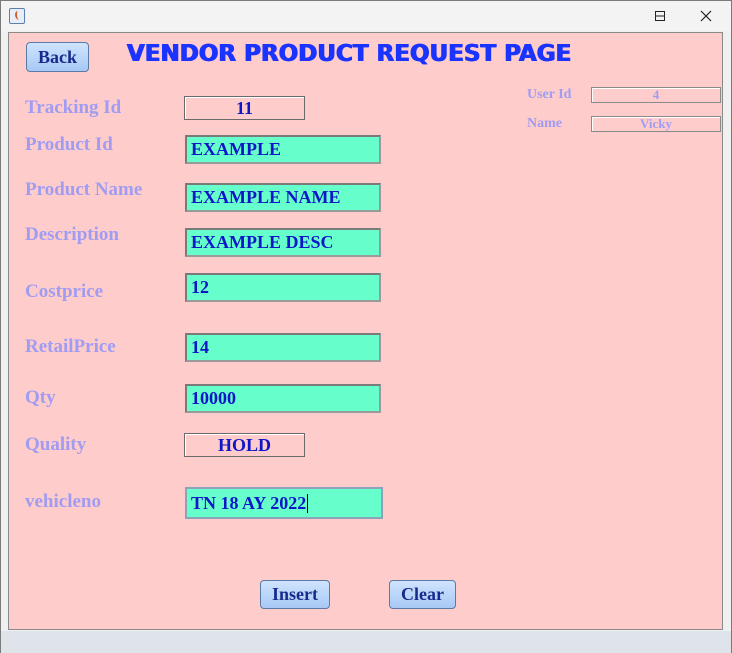 The image size is (732, 653). What do you see at coordinates (40, 397) in the screenshot?
I see `qty-label: Qty` at bounding box center [40, 397].